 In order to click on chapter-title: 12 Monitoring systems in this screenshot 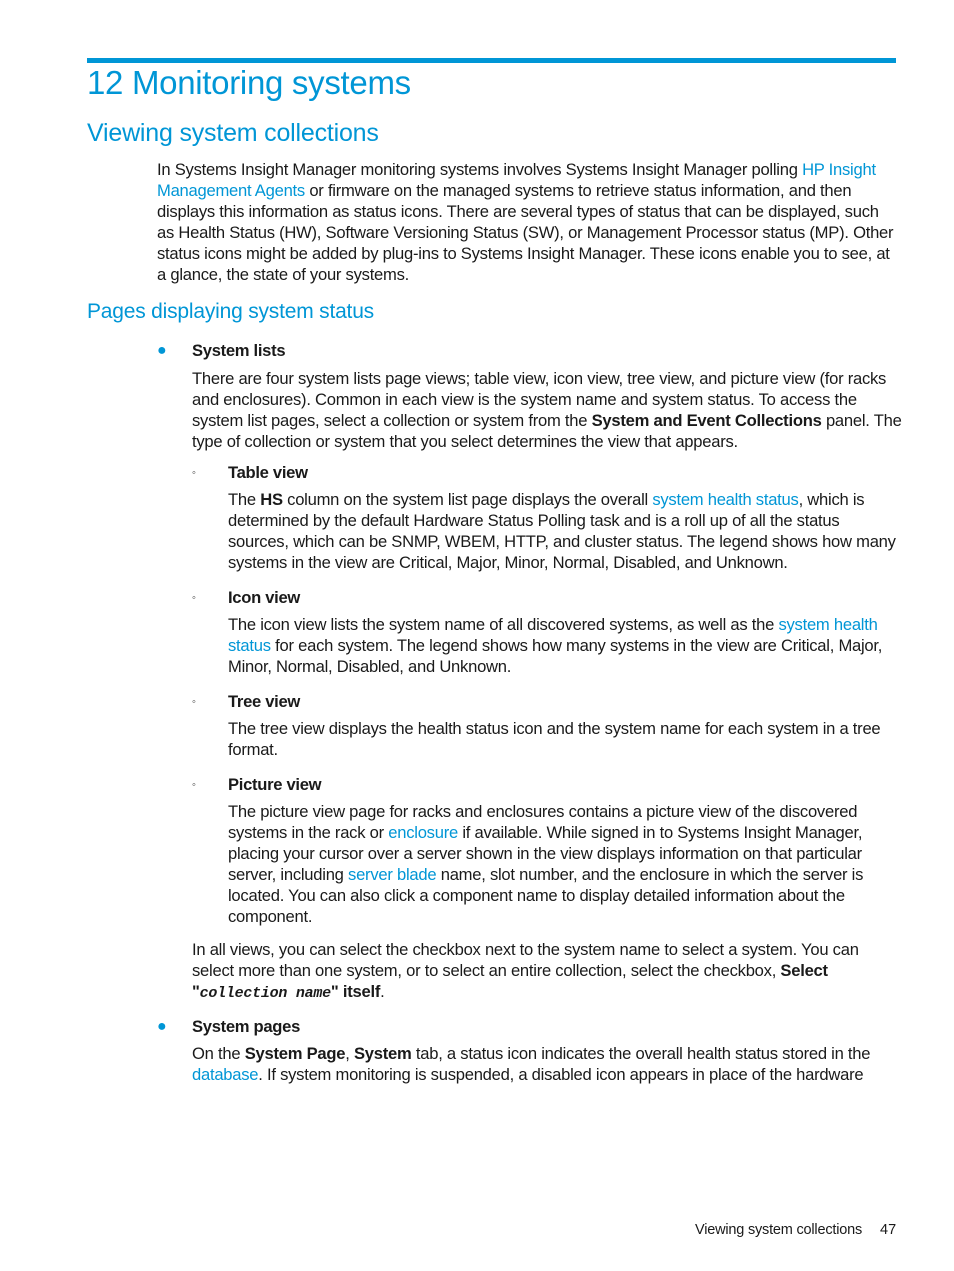, I will do `click(249, 82)`.